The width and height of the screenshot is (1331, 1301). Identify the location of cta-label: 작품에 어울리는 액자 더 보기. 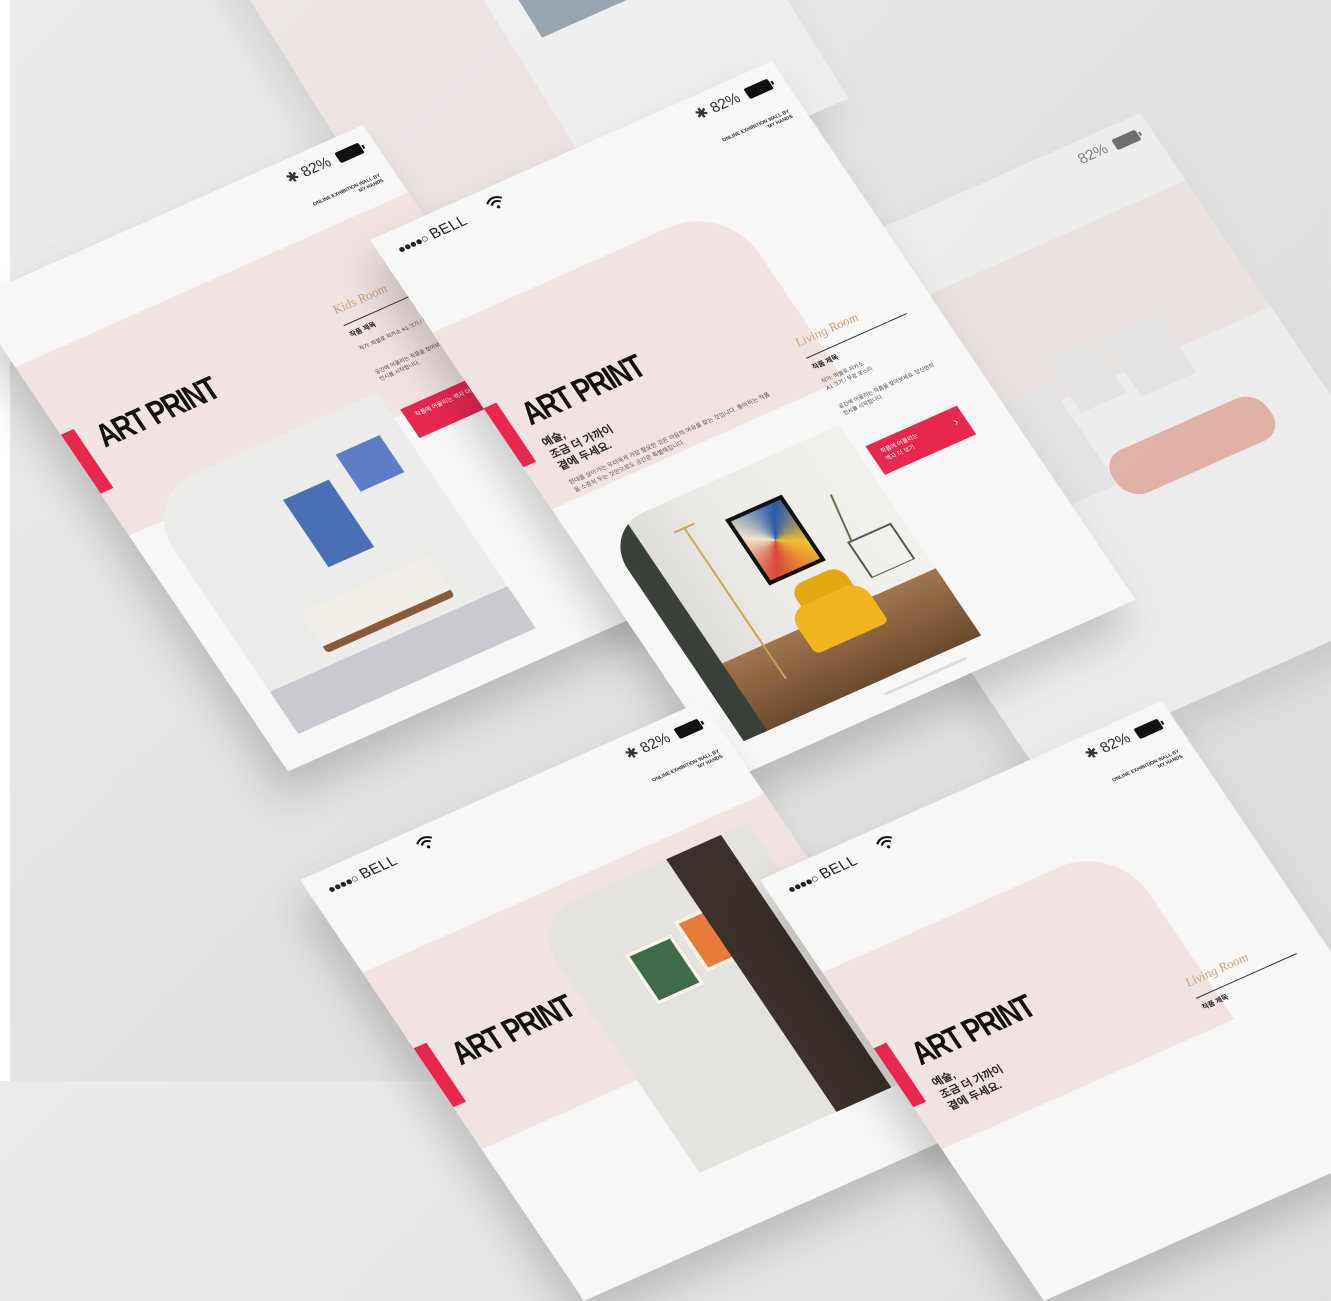
(899, 448).